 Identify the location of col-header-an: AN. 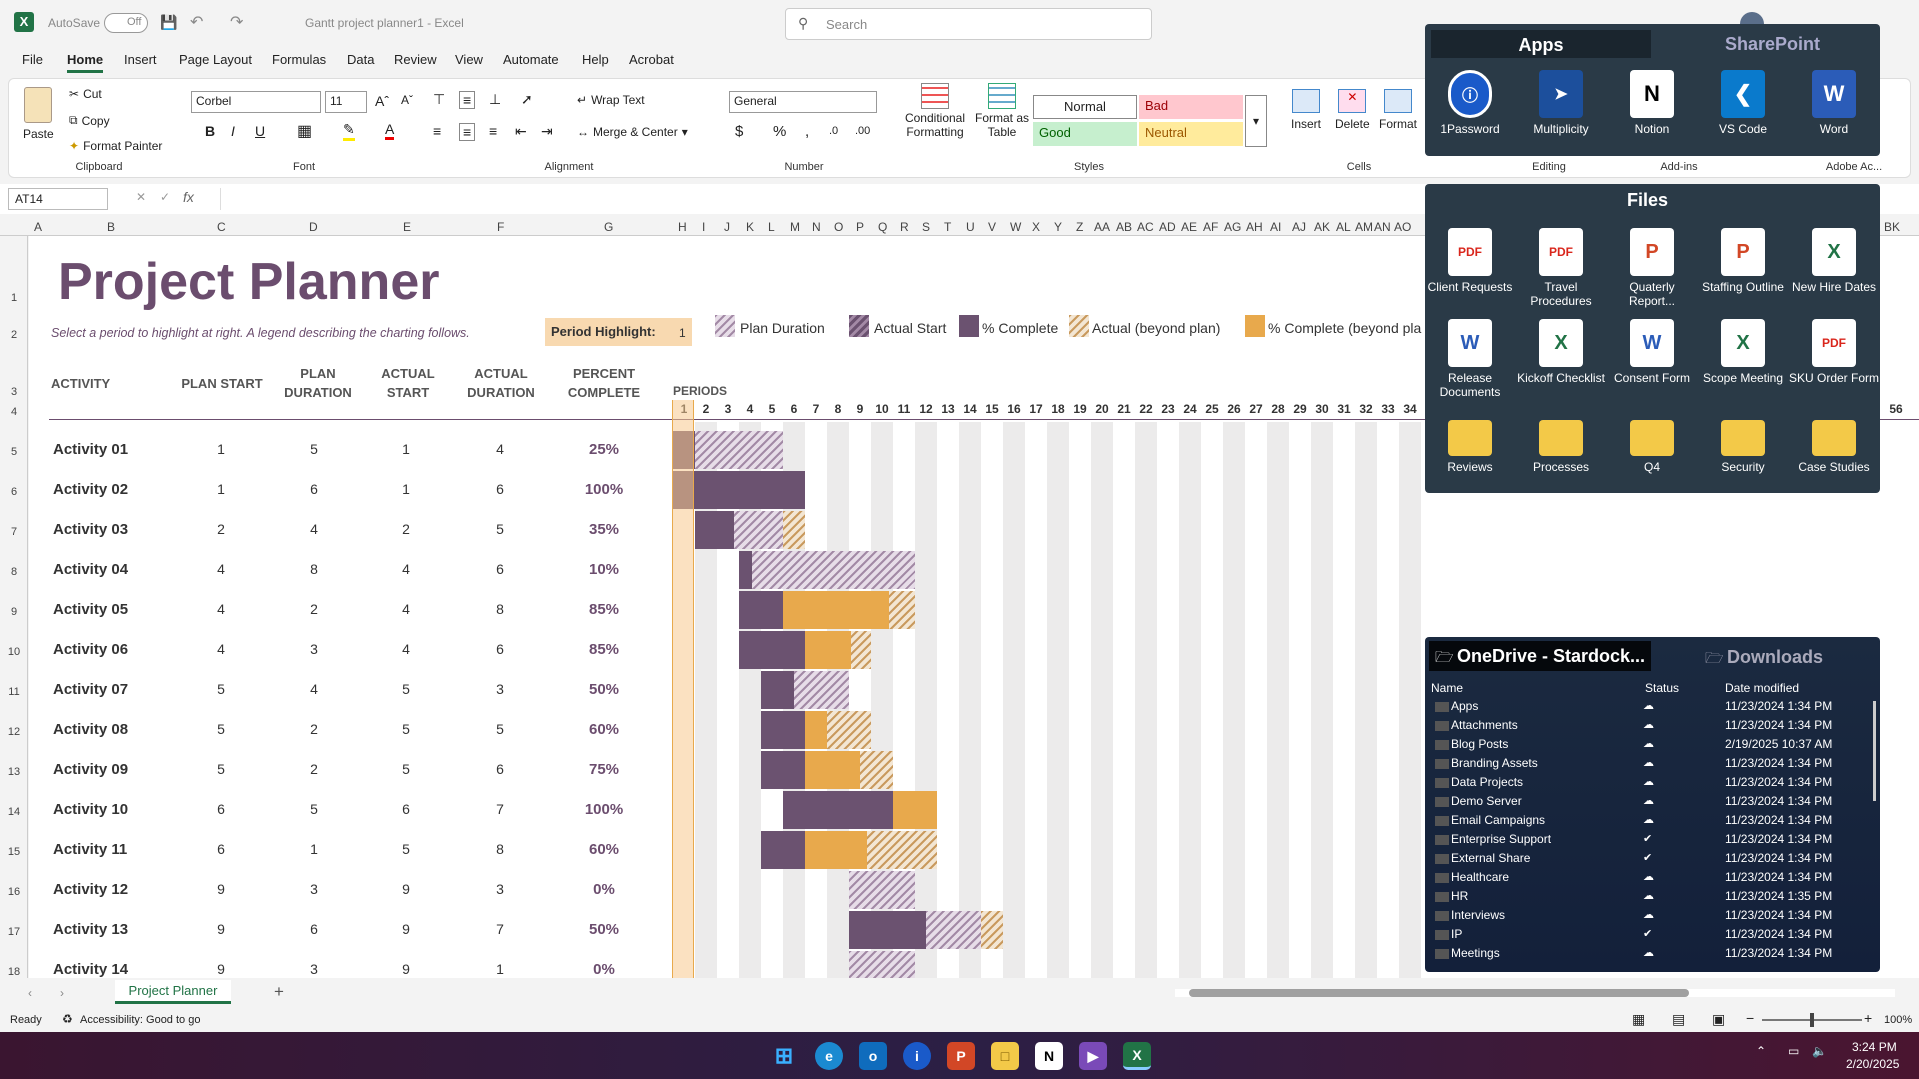
(1382, 227).